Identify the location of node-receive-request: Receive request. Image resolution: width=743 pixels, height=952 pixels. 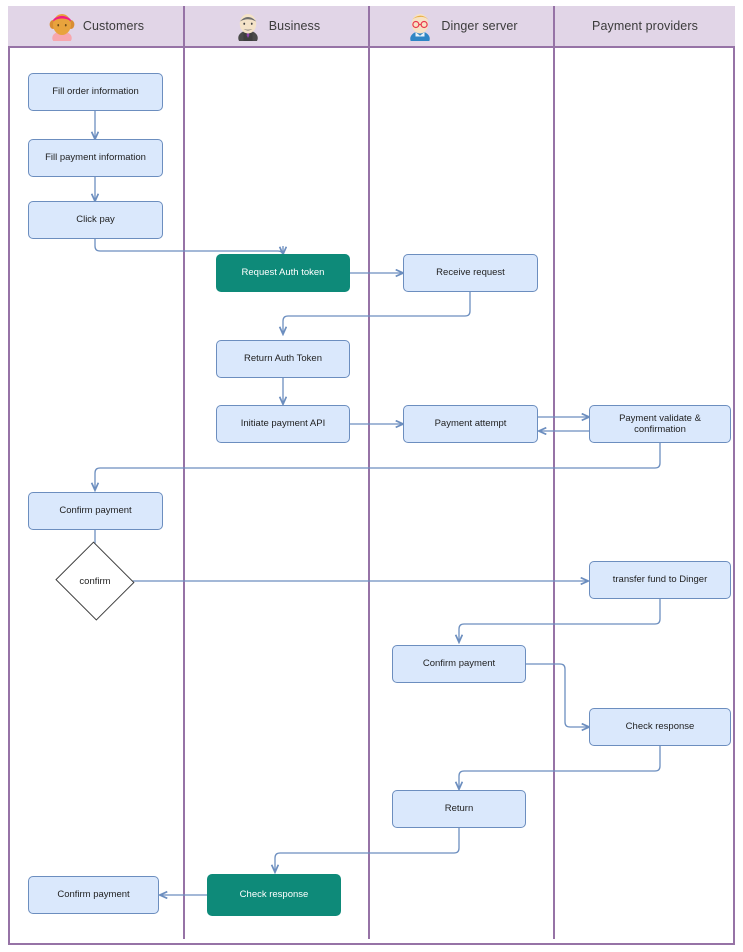
(470, 273).